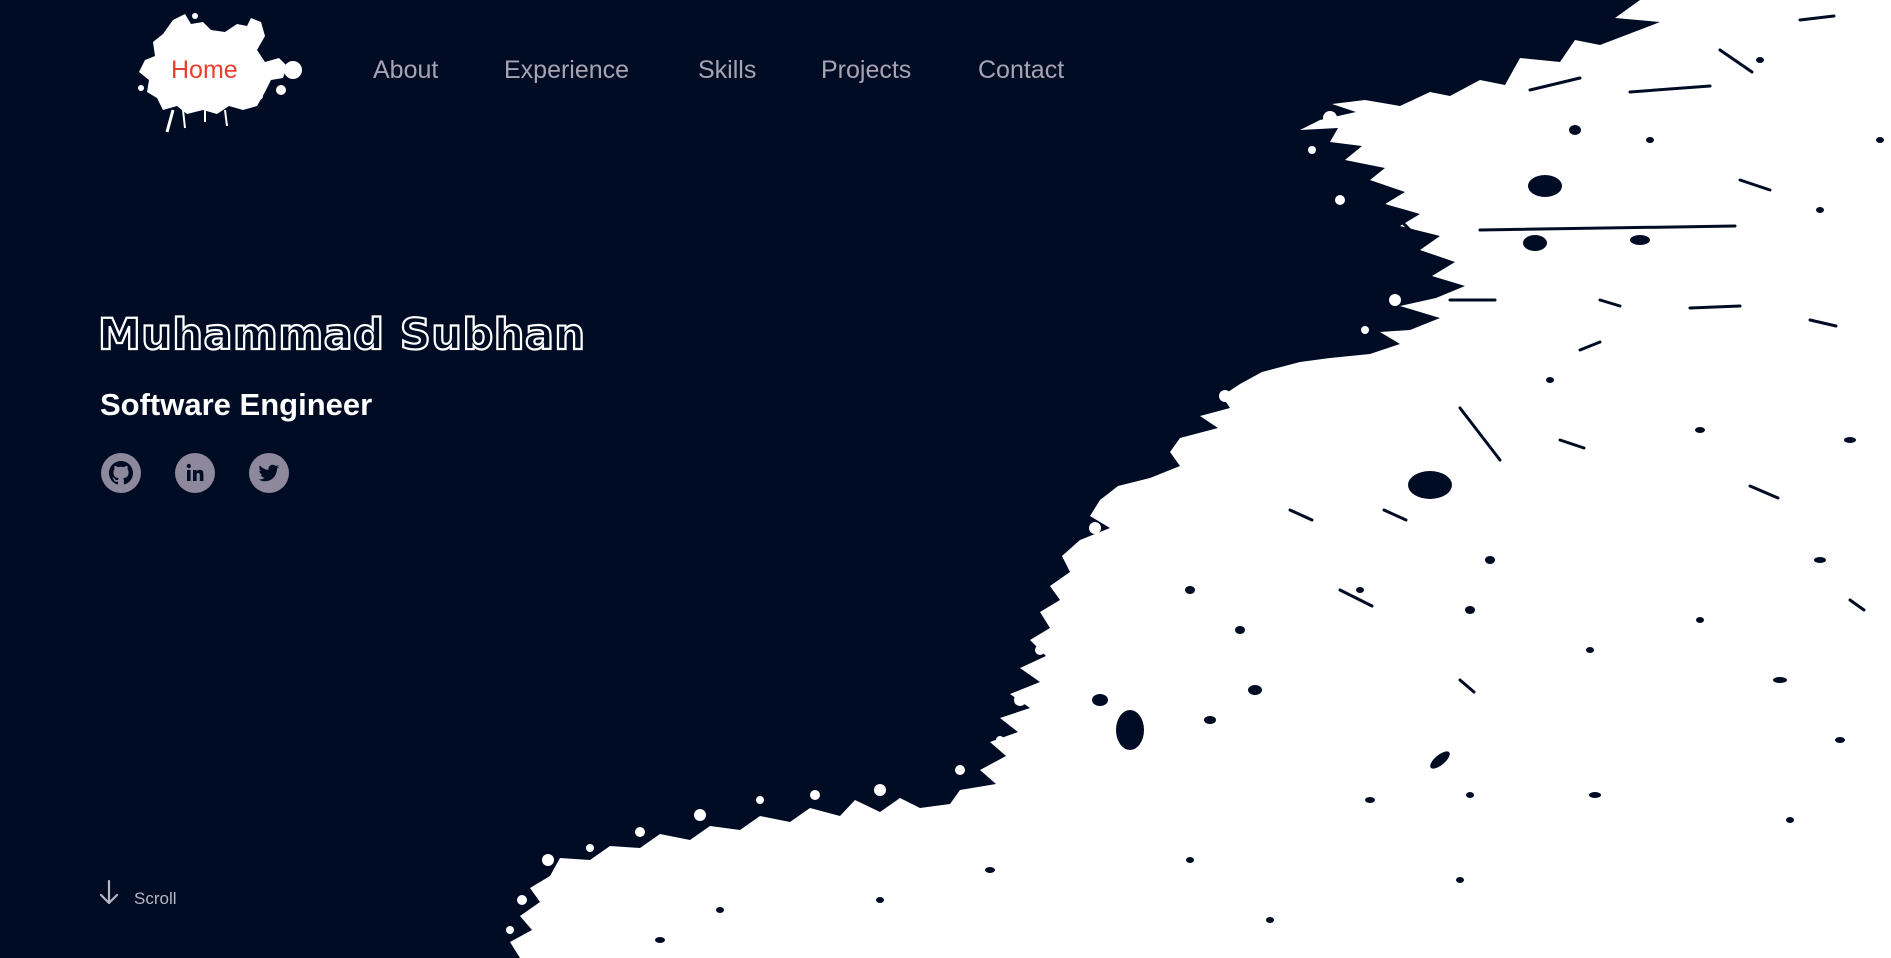 The image size is (1891, 958). I want to click on nav-item-skills: Skills, so click(727, 70).